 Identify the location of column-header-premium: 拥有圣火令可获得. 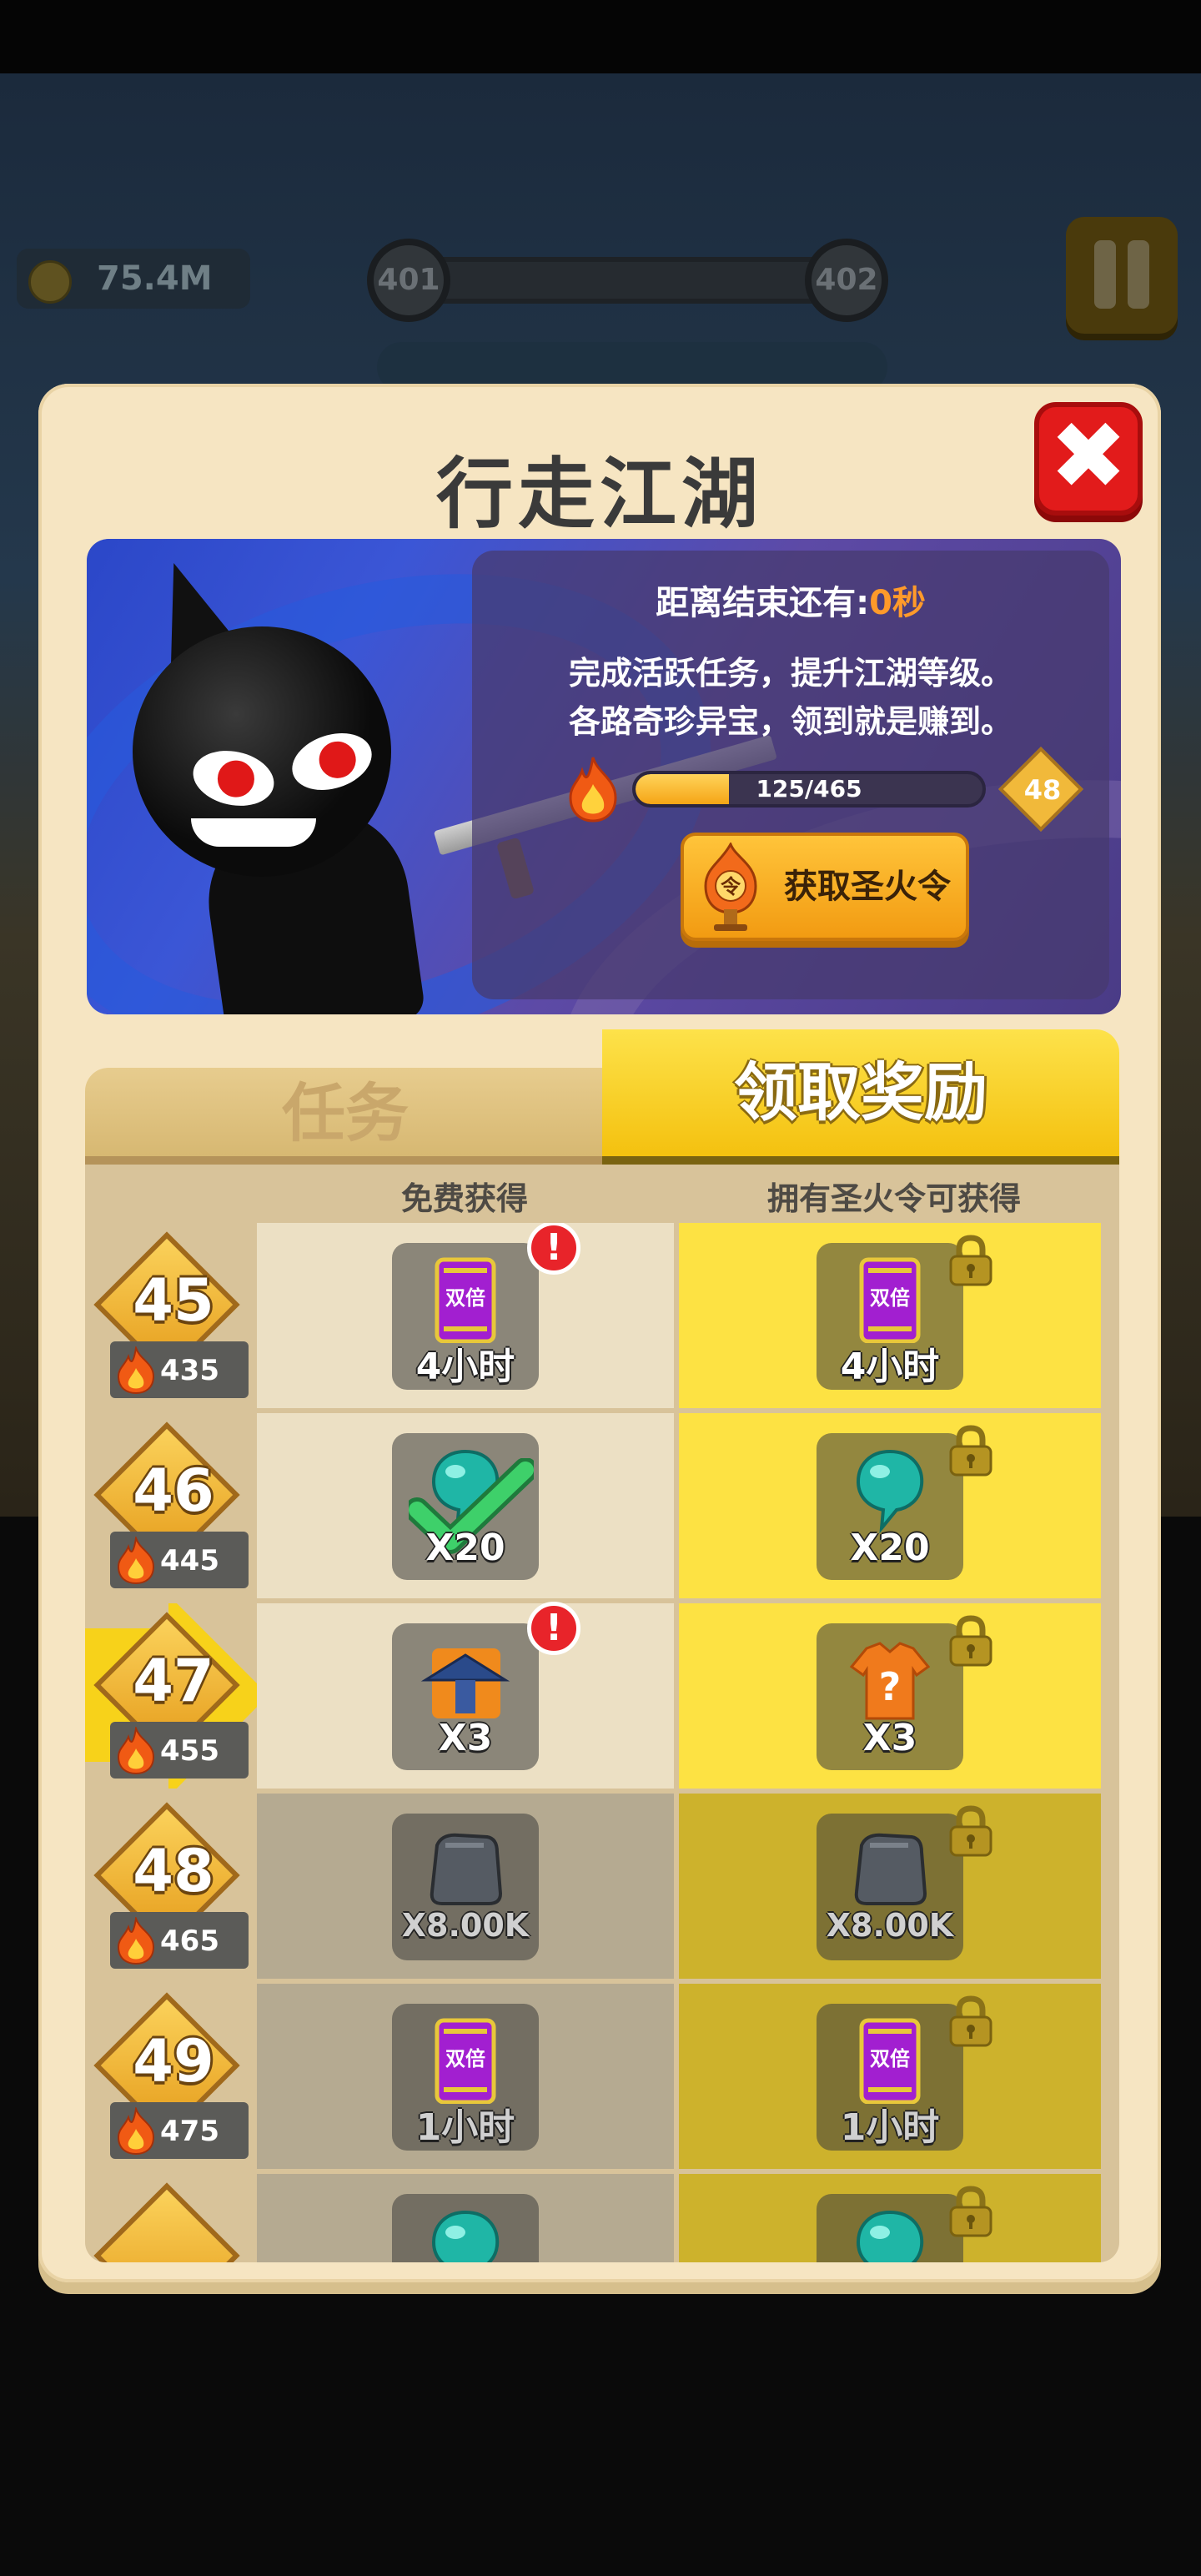
(894, 1198).